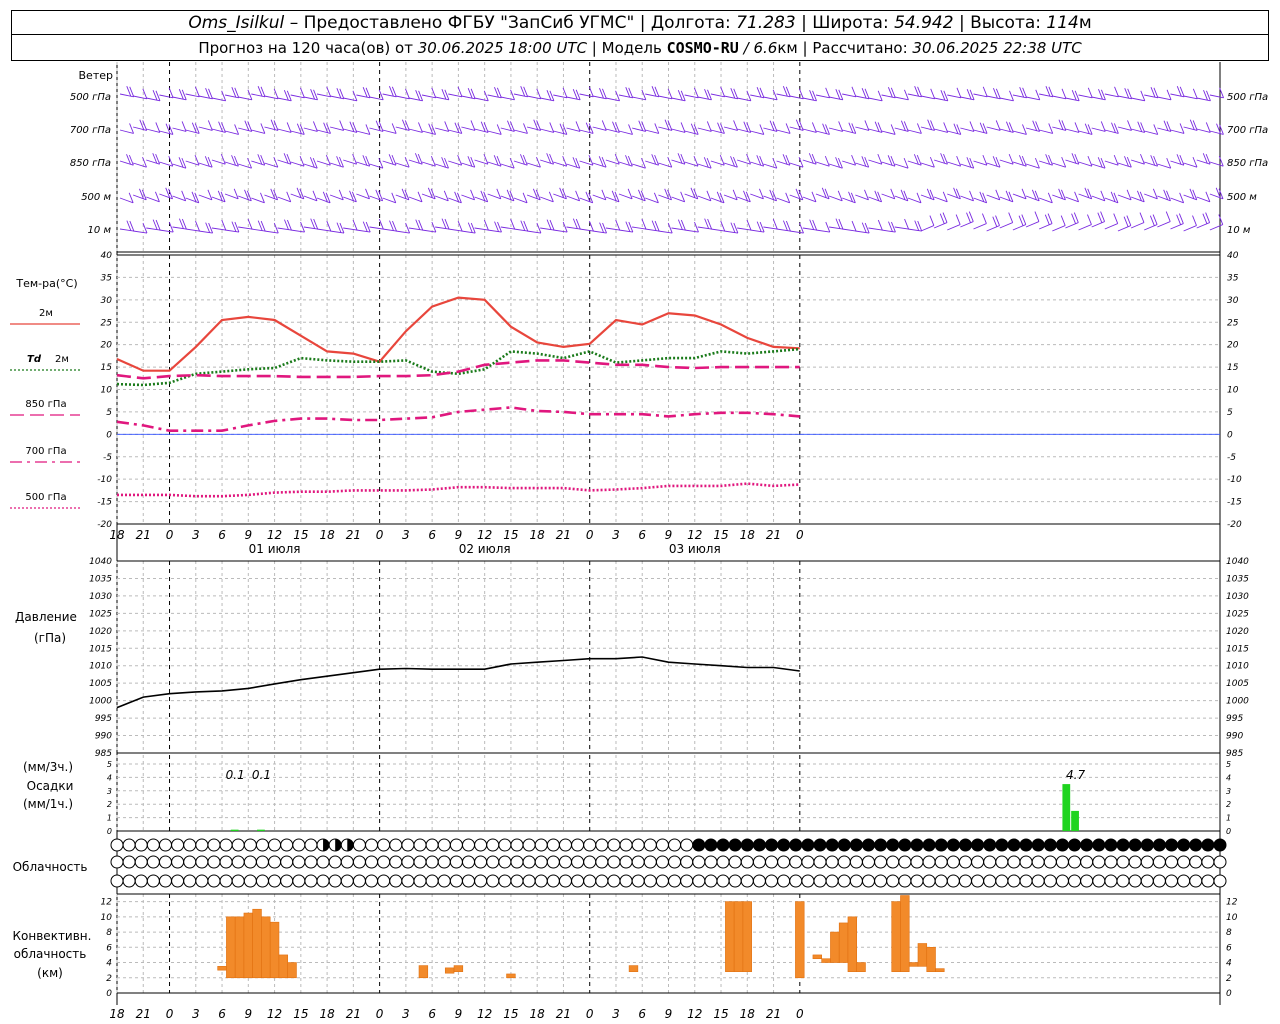 This screenshot has width=1280, height=1024. What do you see at coordinates (46, 313) in the screenshot?
I see `temp-legend-label: 2м` at bounding box center [46, 313].